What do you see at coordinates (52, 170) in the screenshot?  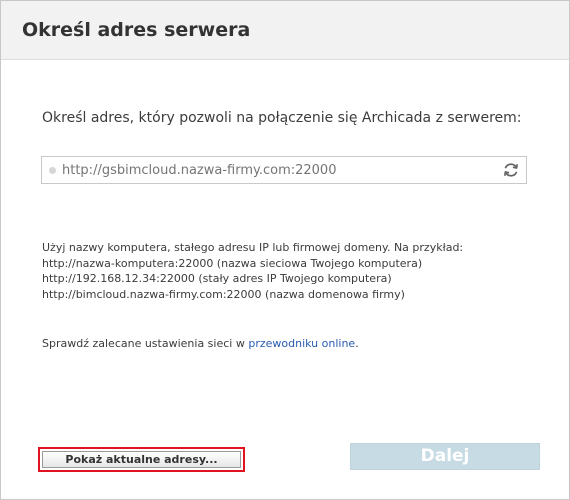 I see `status-dot-icon` at bounding box center [52, 170].